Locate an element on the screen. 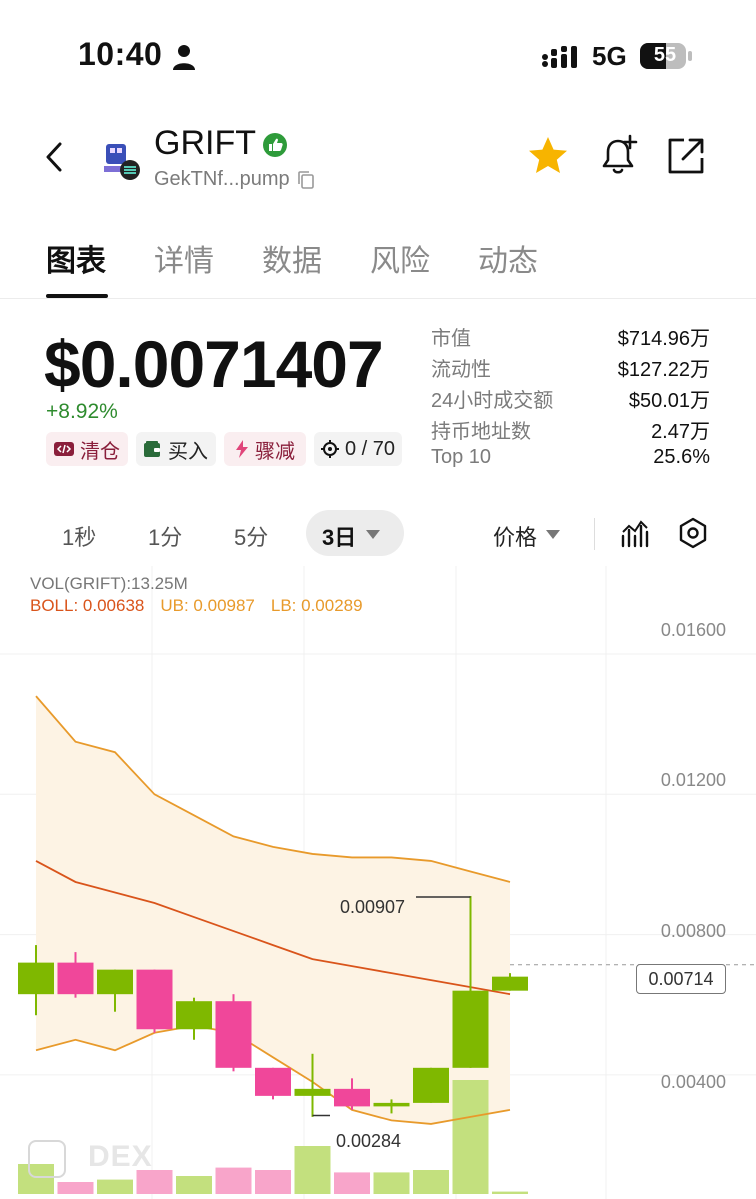  volume-label: VOL(GRIFT):13.25M is located at coordinates (109, 583).